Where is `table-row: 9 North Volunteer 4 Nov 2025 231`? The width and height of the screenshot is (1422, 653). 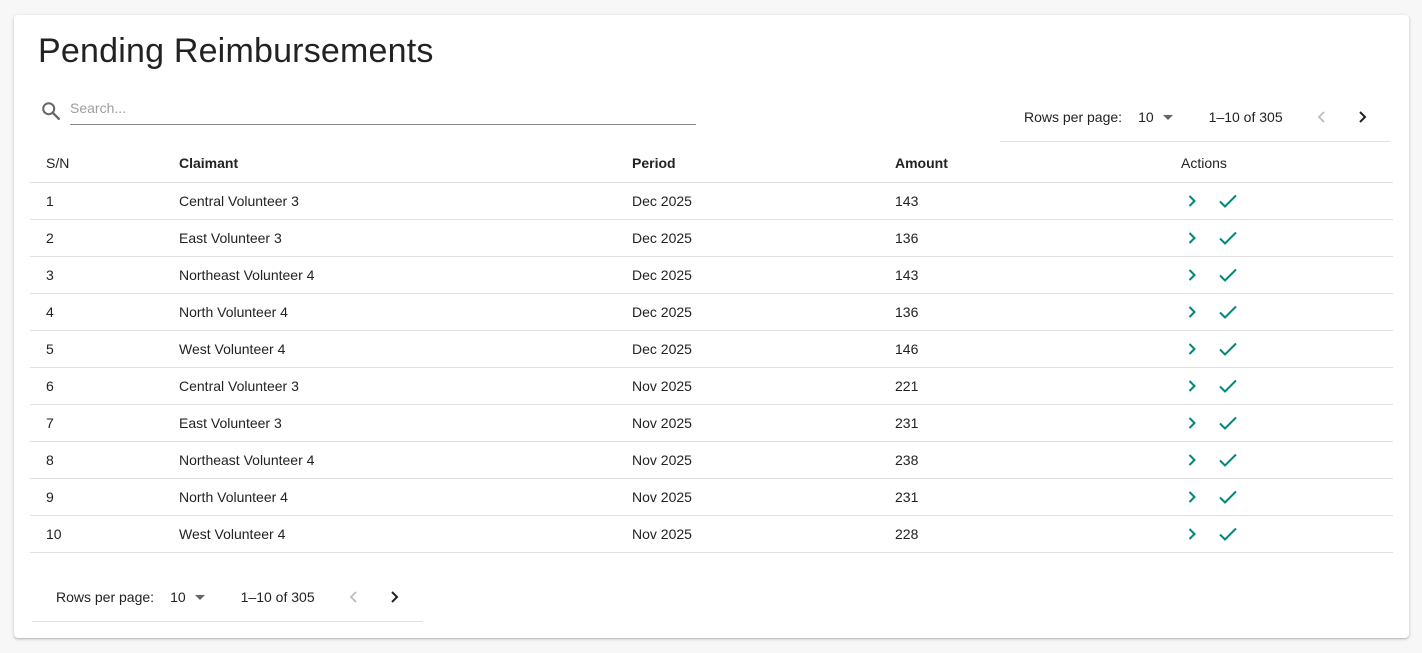
table-row: 9 North Volunteer 4 Nov 2025 231 is located at coordinates (711, 497).